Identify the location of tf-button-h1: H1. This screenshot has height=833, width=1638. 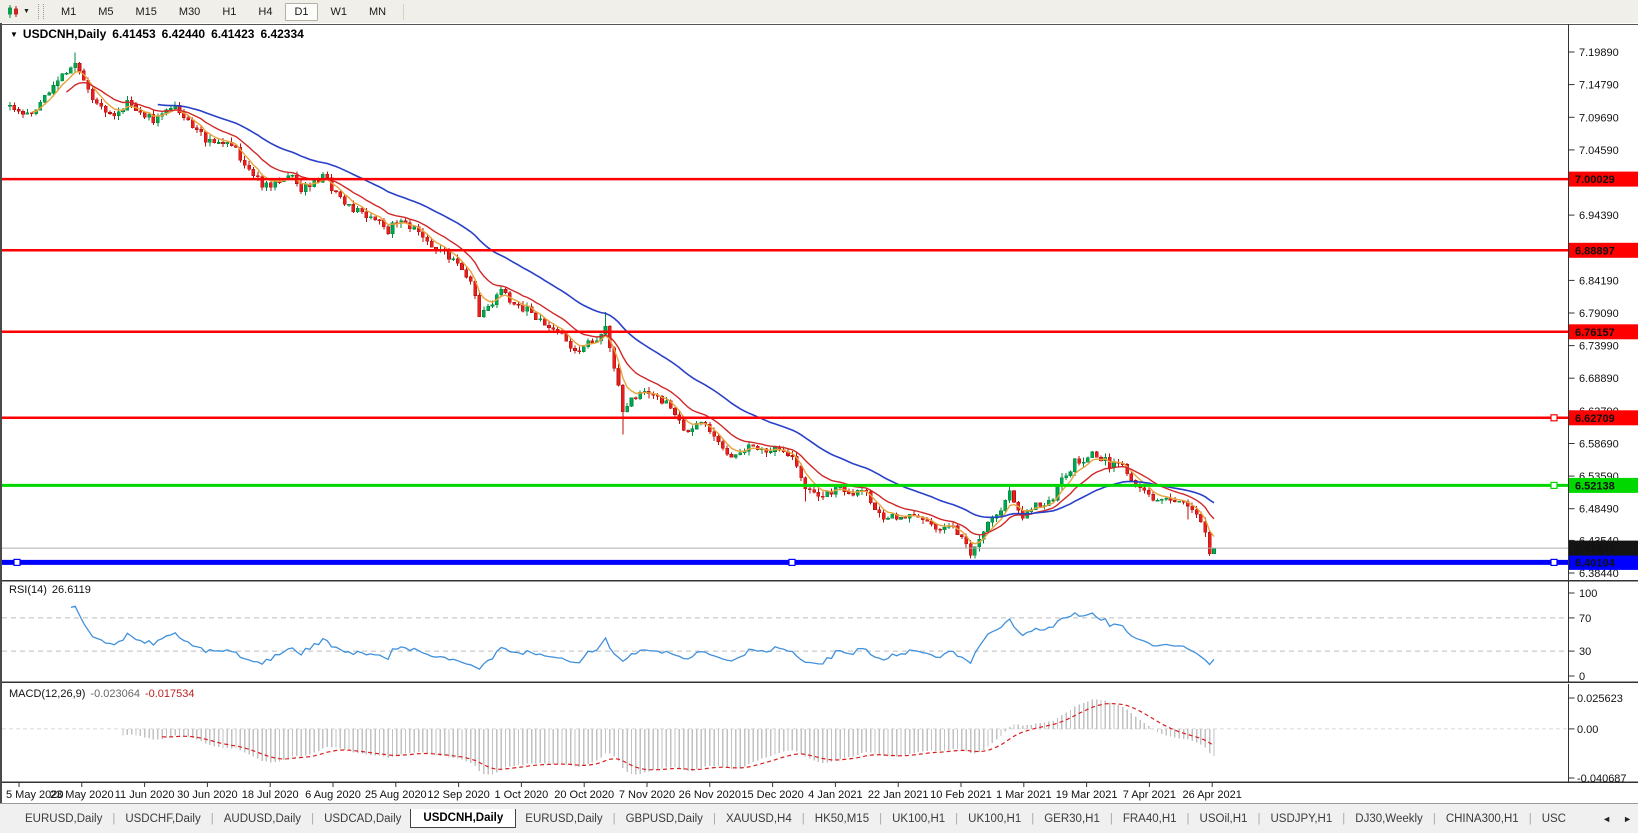
(229, 12).